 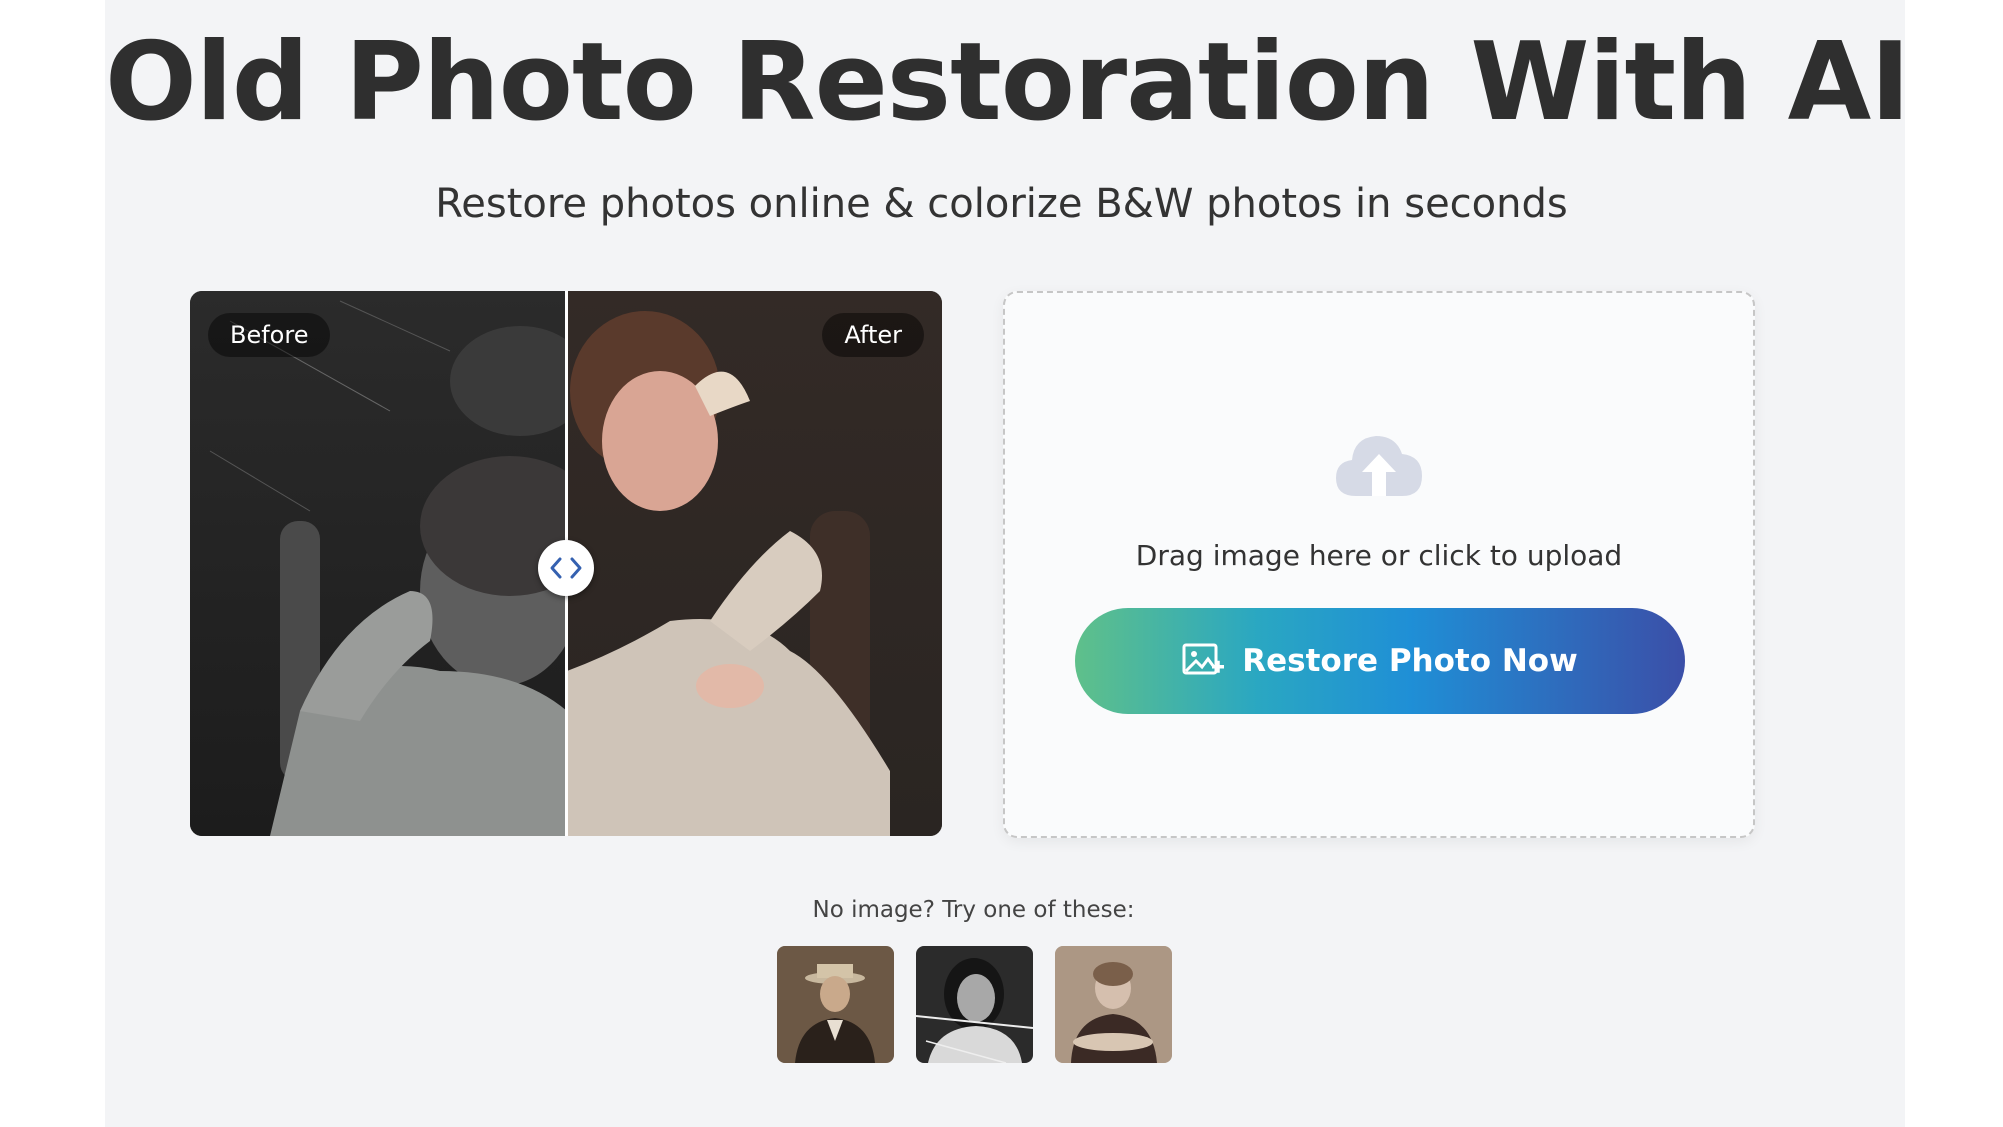 I want to click on page-title: Old Photo Restoration With AI, so click(x=1007, y=82).